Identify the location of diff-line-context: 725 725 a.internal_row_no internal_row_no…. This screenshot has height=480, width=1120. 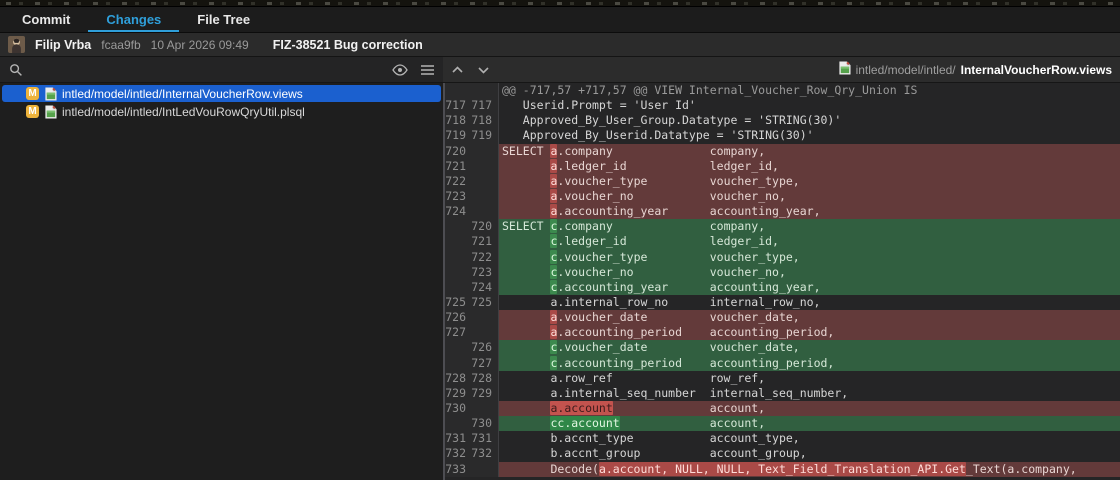
(782, 302).